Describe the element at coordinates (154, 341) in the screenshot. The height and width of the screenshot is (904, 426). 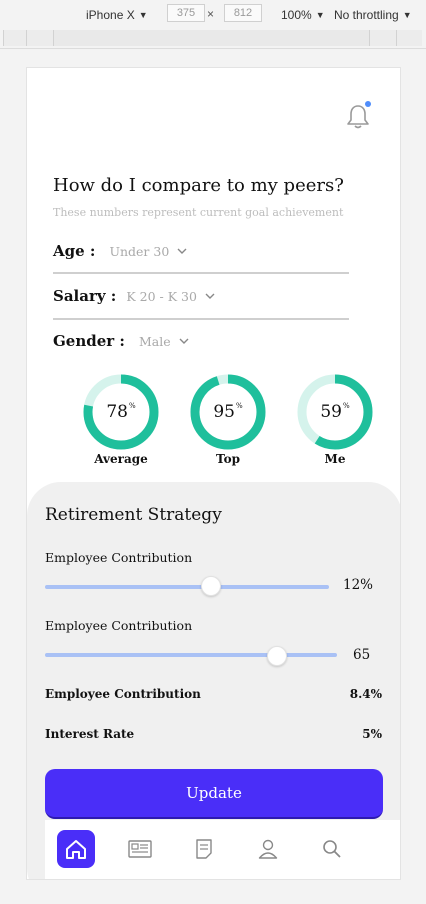
I see `gender-value: Male` at that location.